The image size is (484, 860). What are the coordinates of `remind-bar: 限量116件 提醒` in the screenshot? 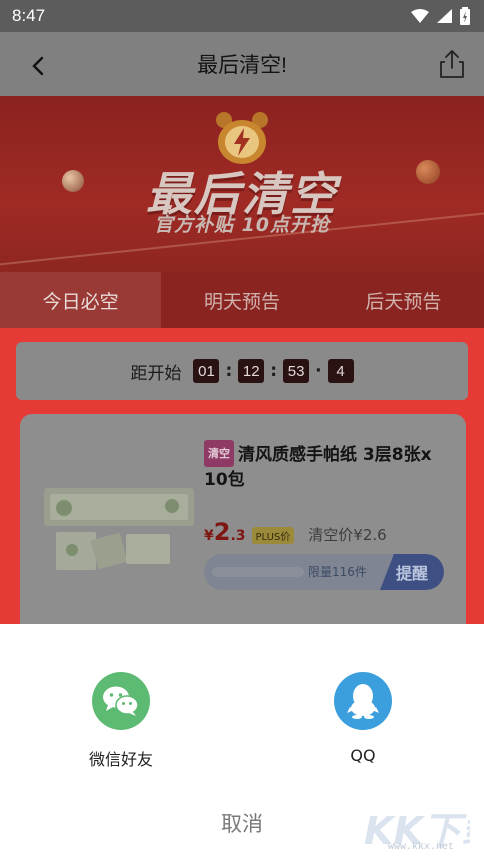 It's located at (324, 572).